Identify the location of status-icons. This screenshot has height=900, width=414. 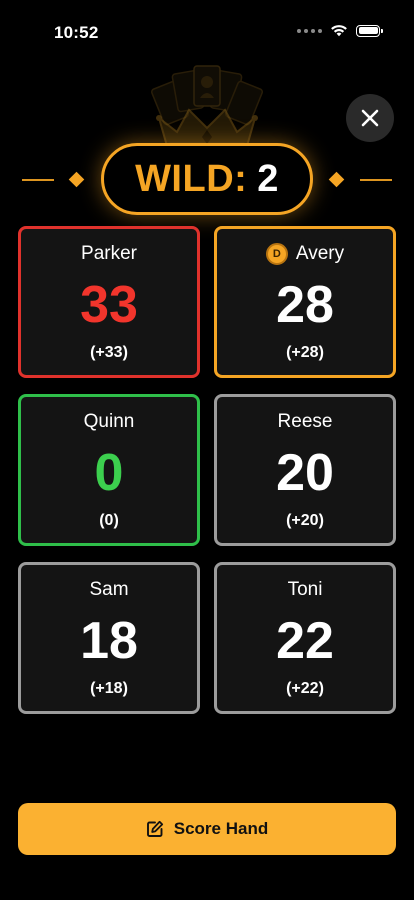
(340, 30).